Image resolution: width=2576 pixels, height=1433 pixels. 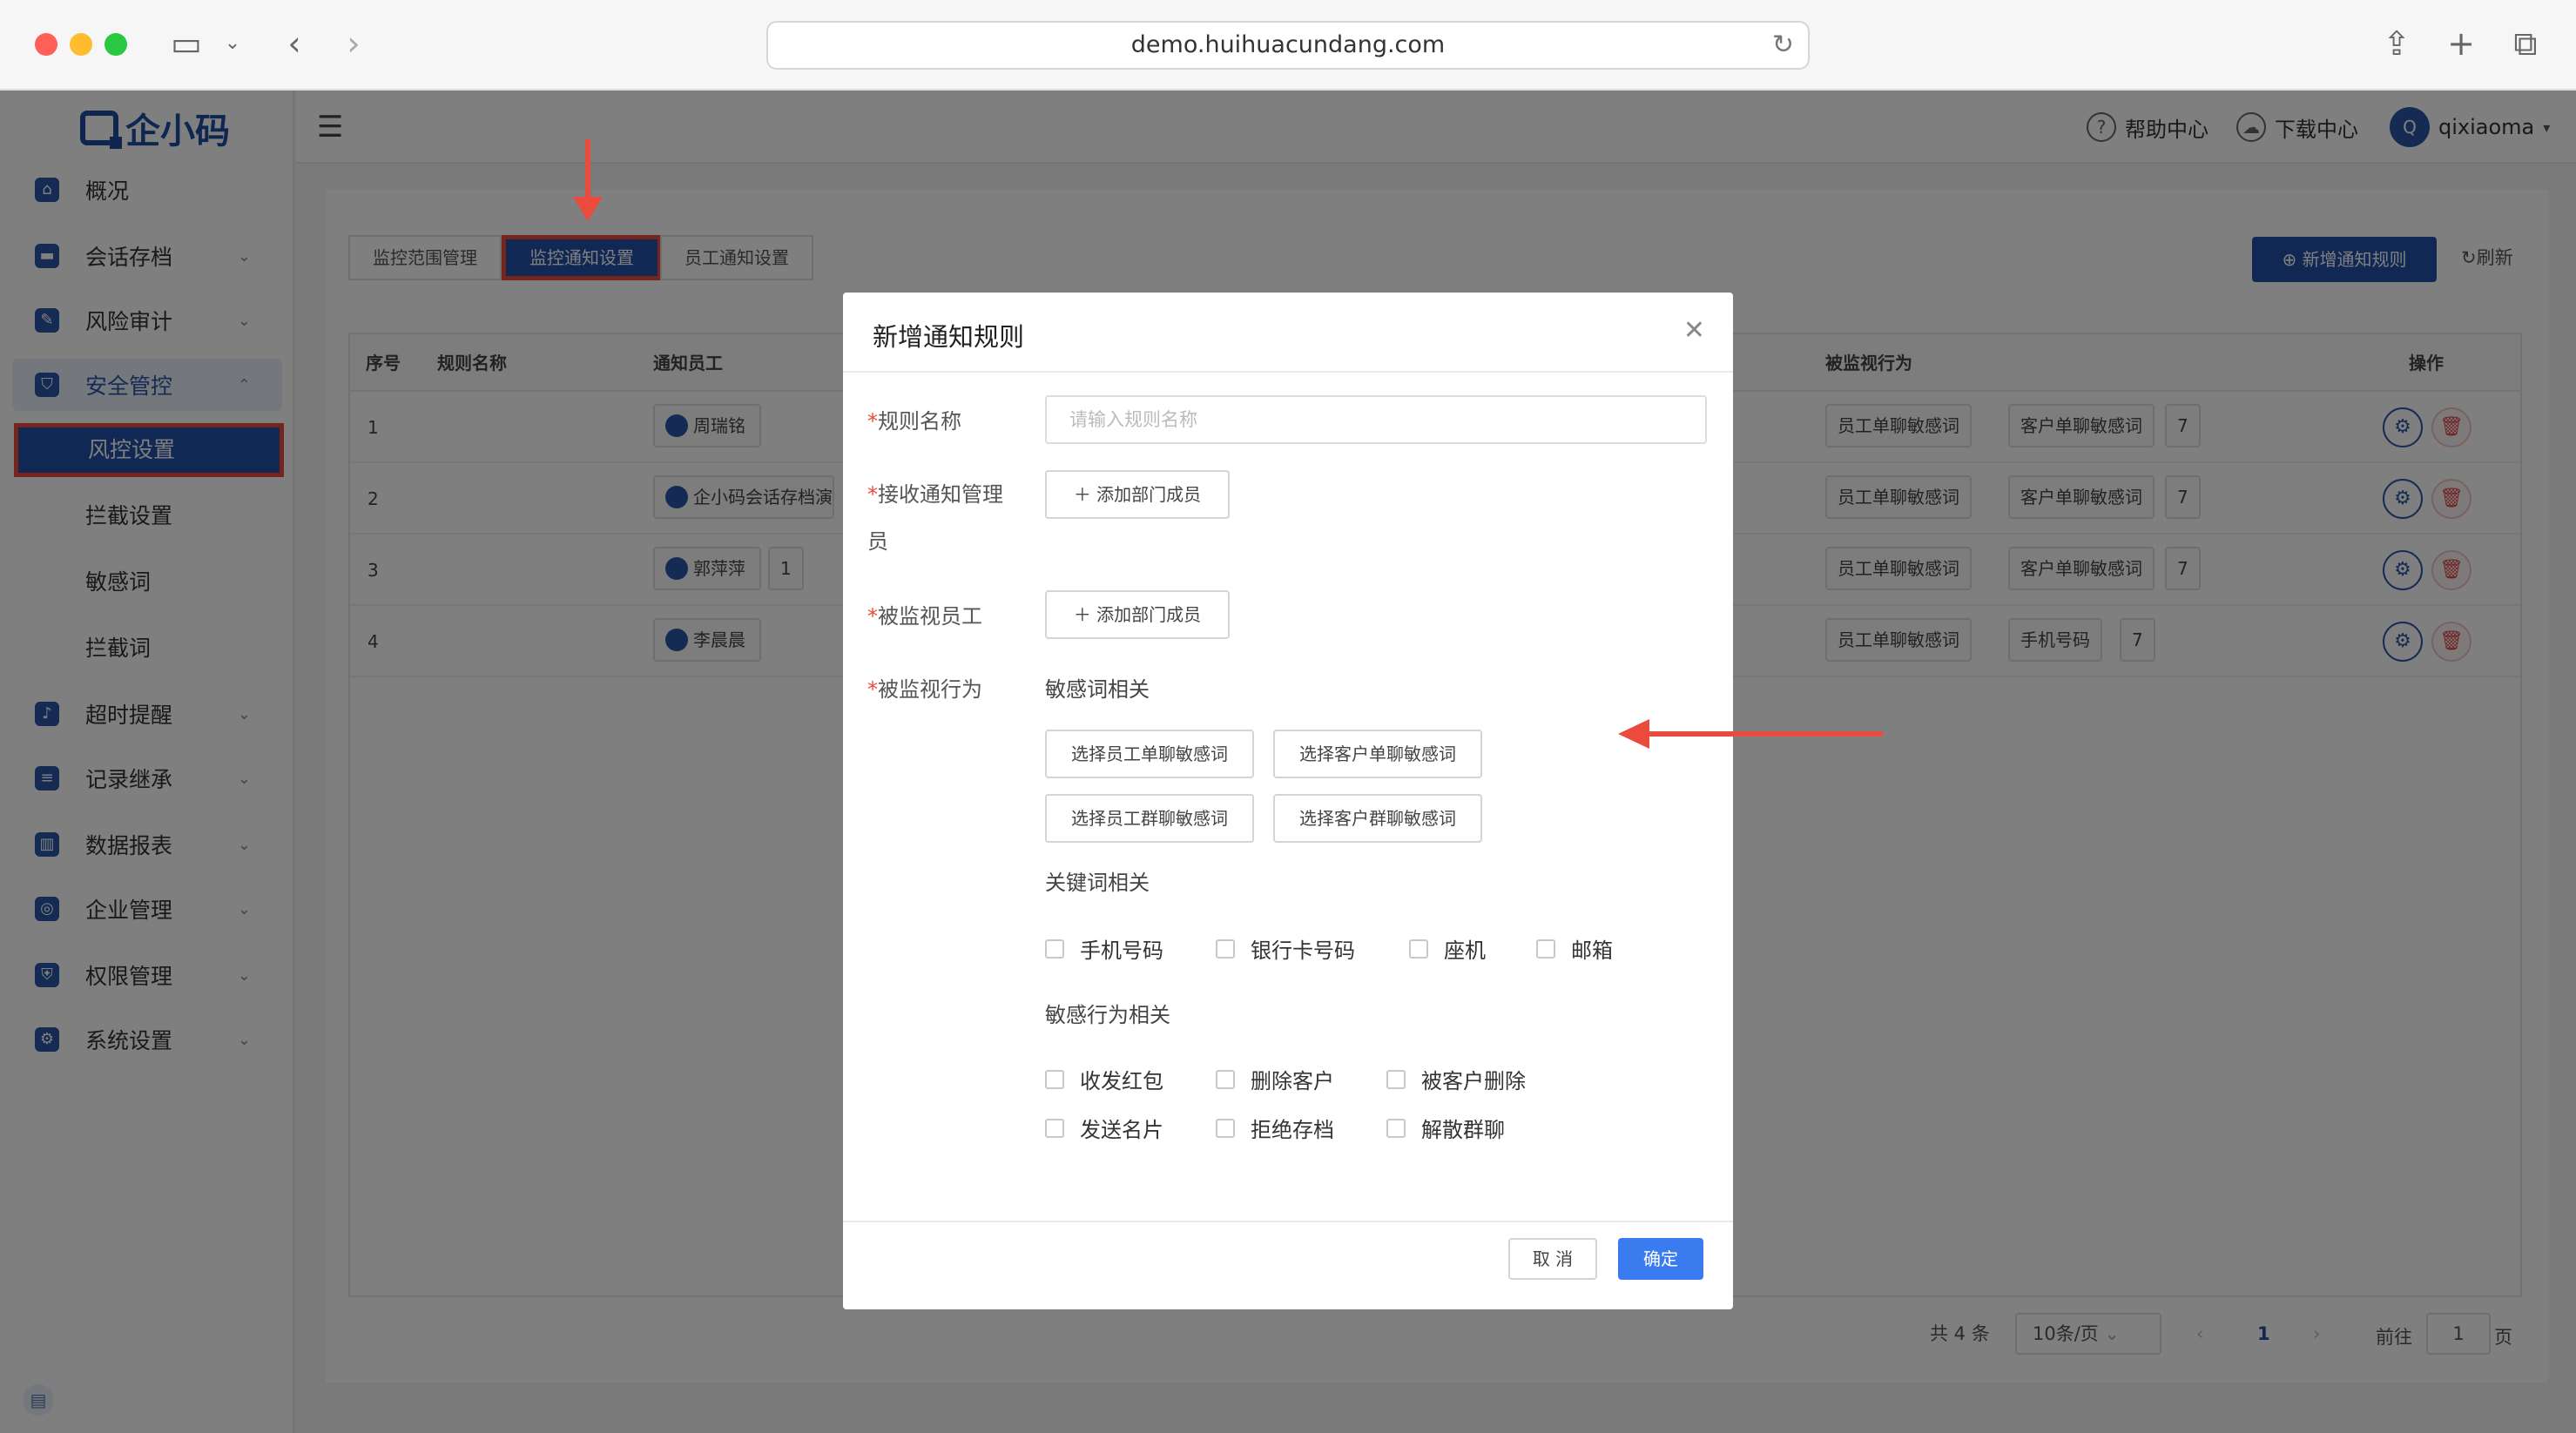 I want to click on checkbox-dissolve-group: 解散群聊, so click(x=1446, y=1128).